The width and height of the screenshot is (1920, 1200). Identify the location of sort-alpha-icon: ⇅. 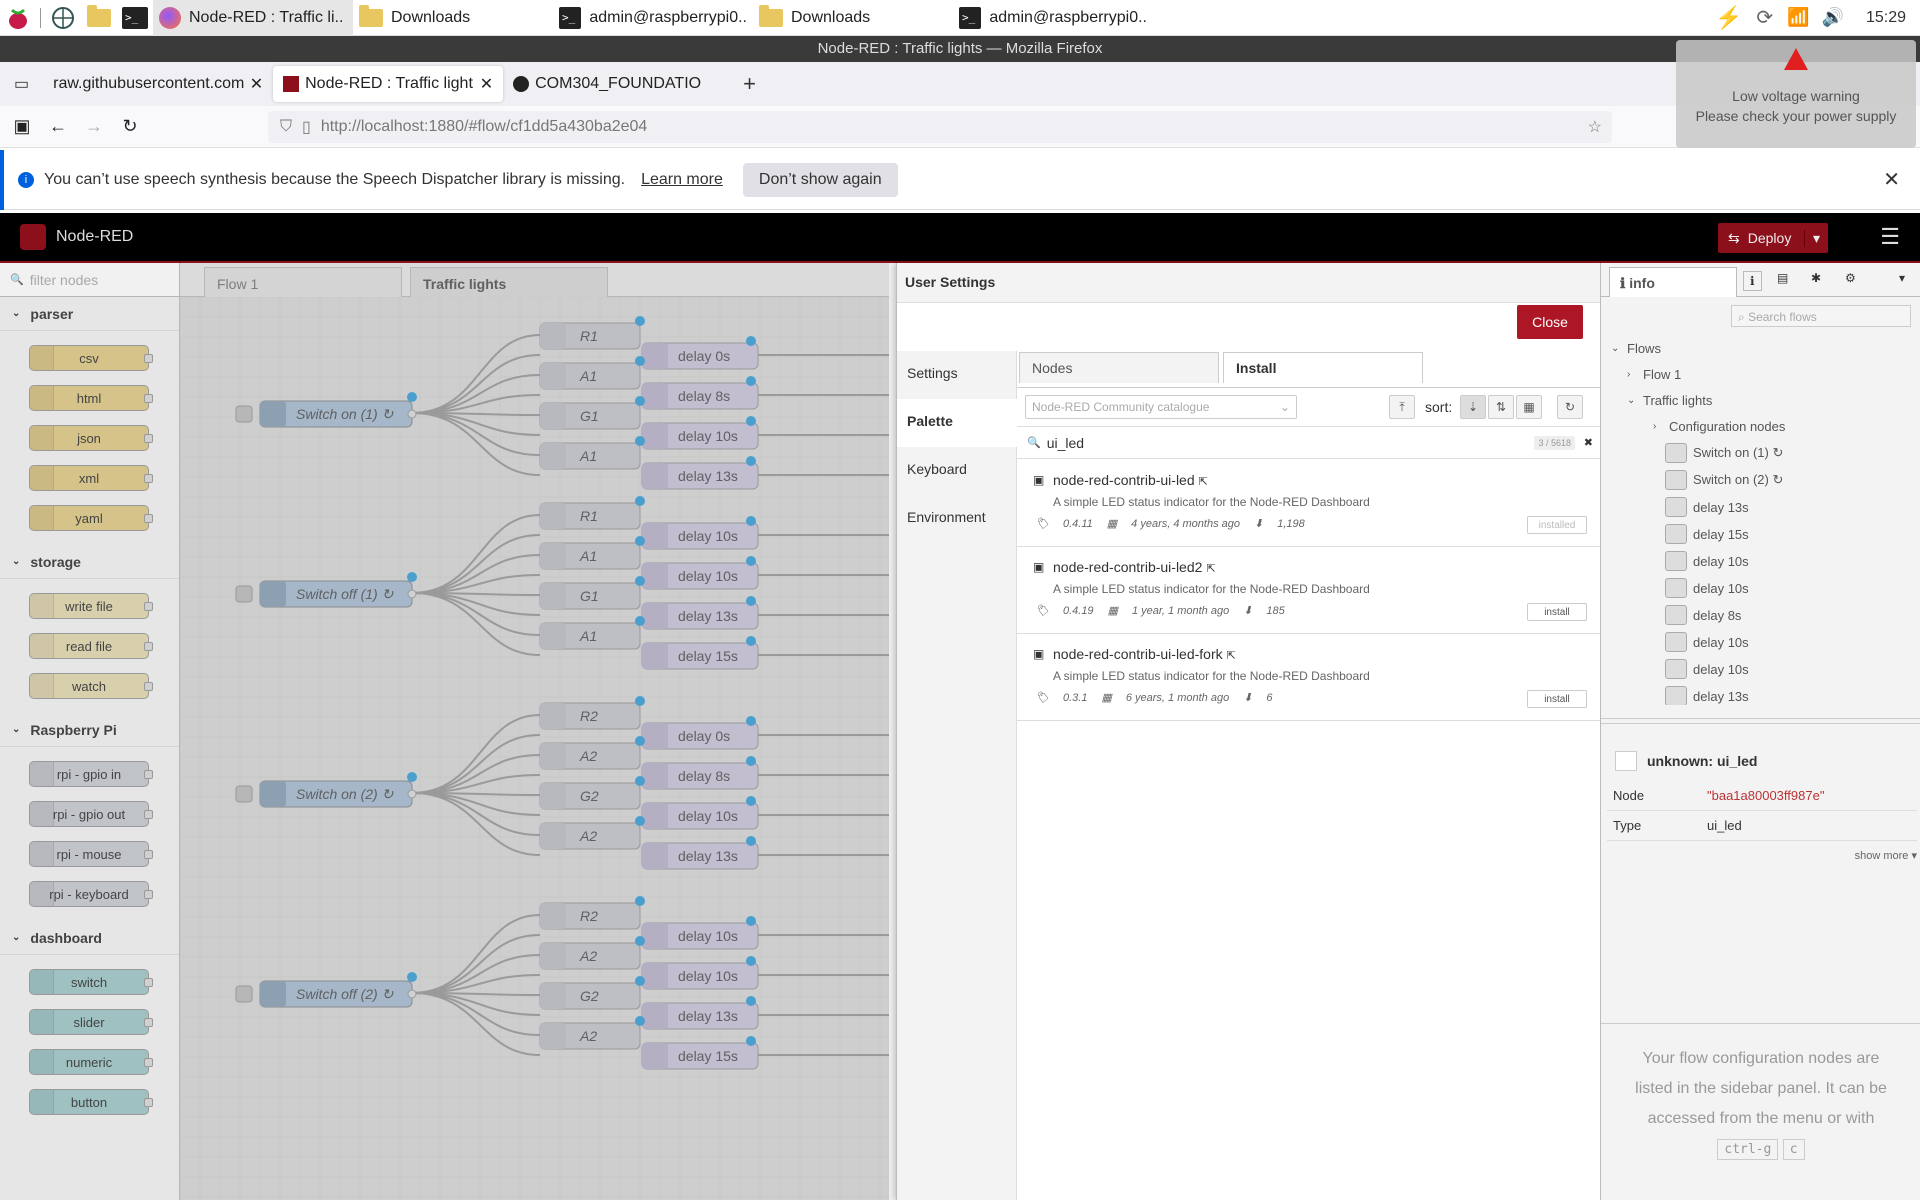
(1501, 407).